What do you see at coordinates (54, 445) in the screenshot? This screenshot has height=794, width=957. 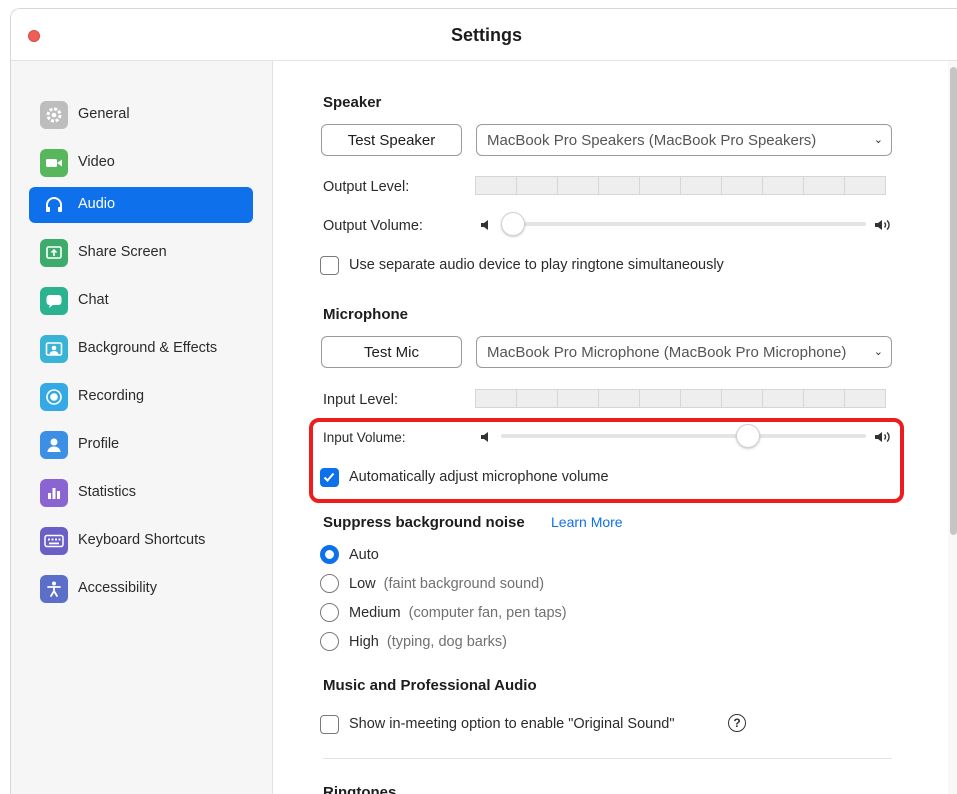 I see `profile-icon` at bounding box center [54, 445].